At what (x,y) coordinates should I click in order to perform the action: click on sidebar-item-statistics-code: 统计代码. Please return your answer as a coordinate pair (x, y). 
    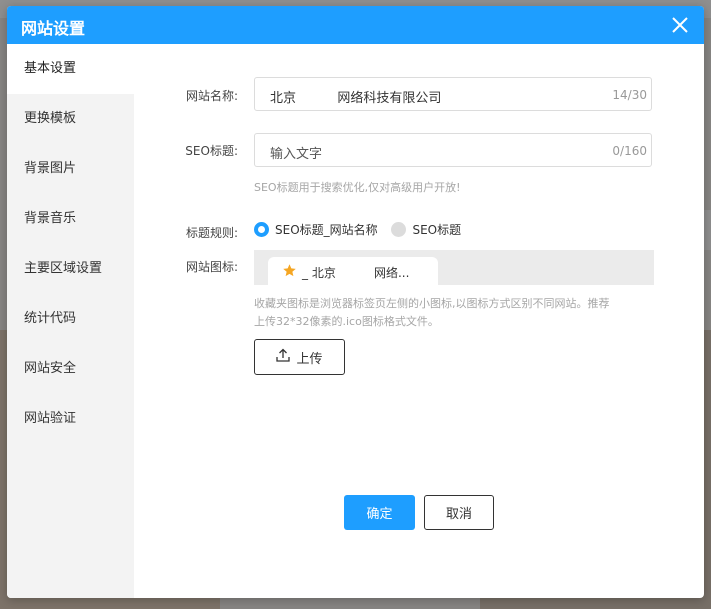
    Looking at the image, I should click on (70, 319).